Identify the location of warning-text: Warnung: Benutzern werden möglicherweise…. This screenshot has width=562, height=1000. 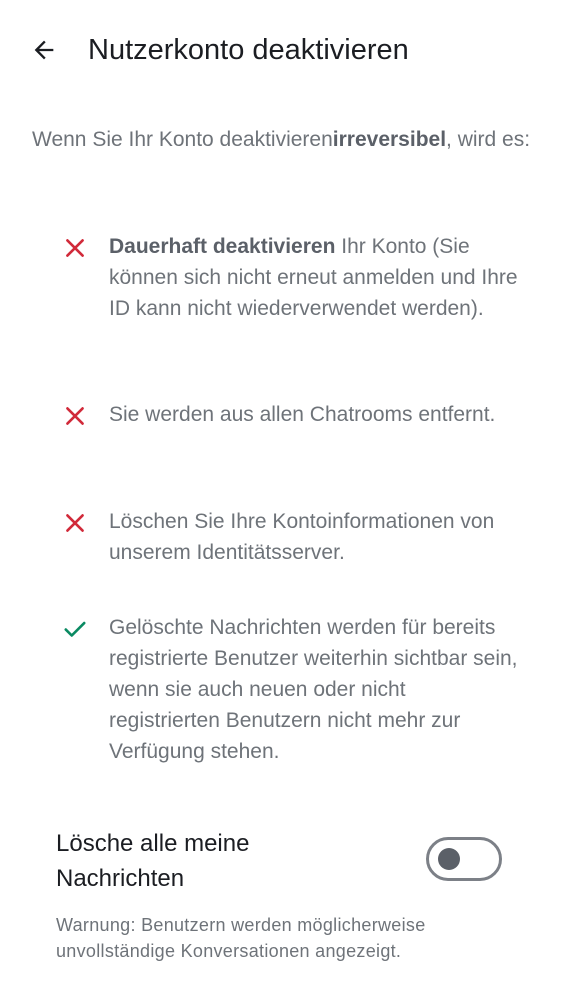
(241, 938).